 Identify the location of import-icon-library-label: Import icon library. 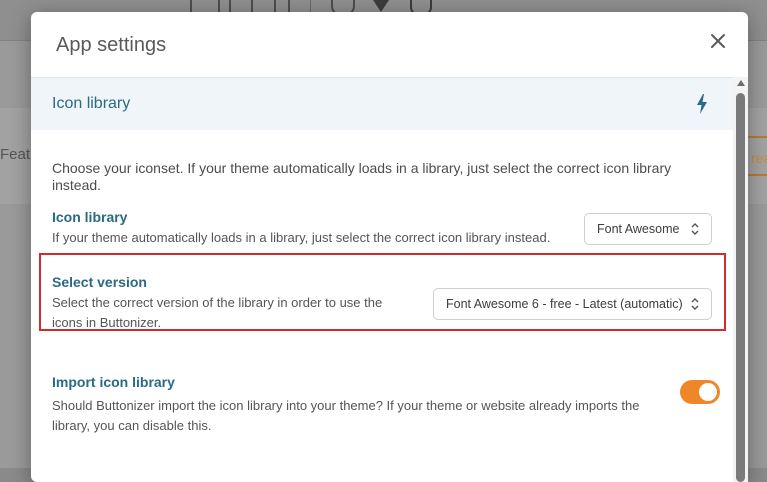
(113, 382).